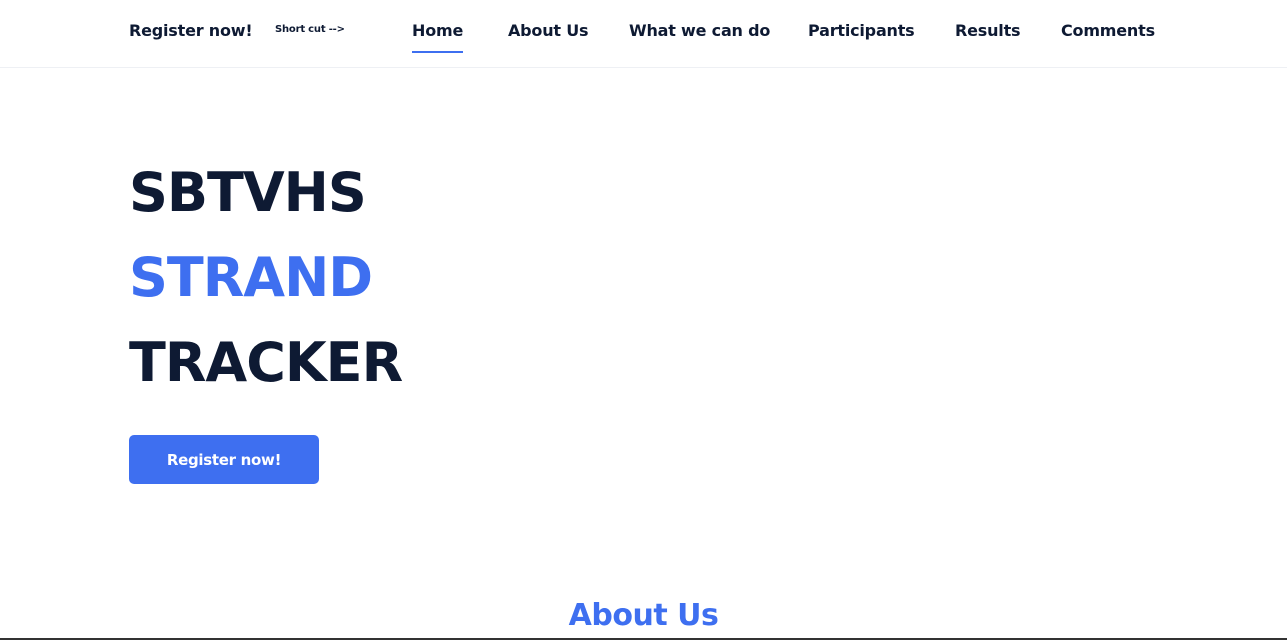  I want to click on hero-title: SBTVHS STRAND TRACKER, so click(266, 277).